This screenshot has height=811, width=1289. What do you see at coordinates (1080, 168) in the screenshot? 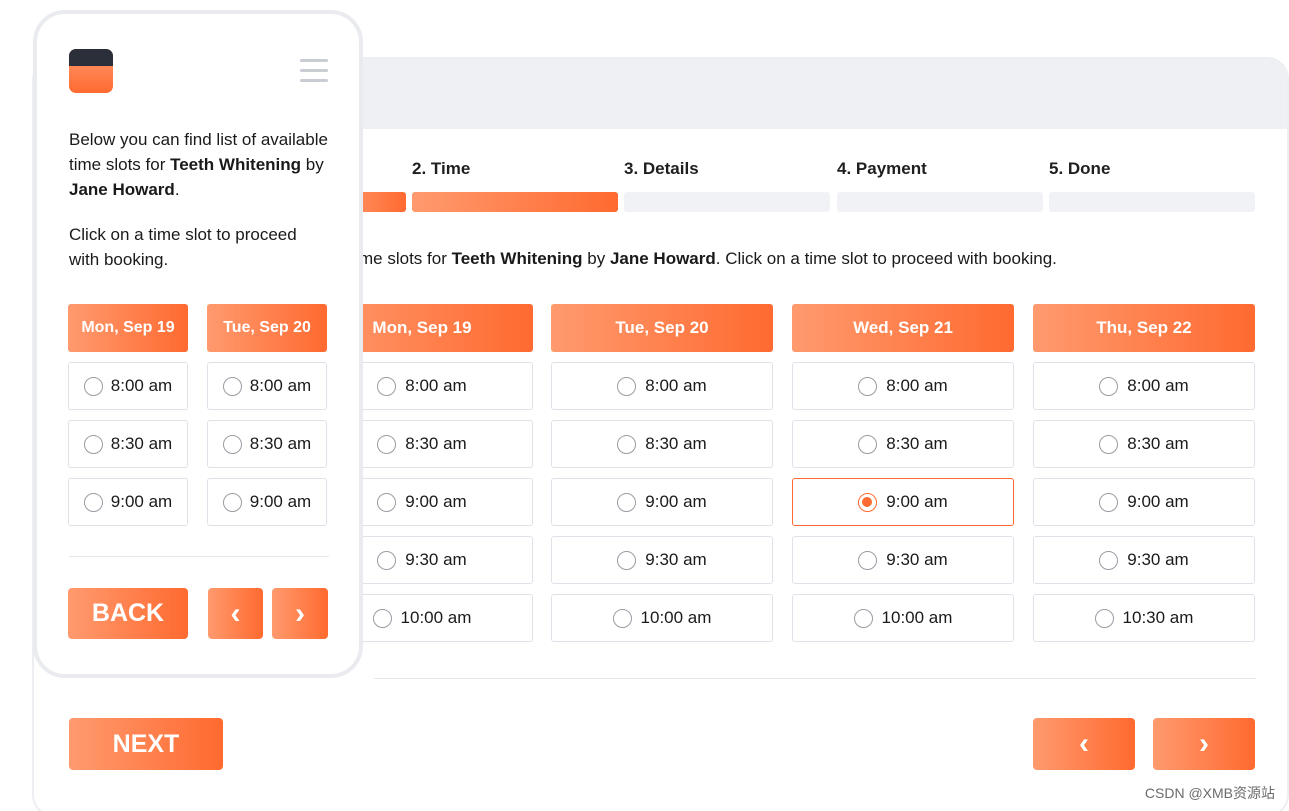
I see `step-done-label: 5. Done` at bounding box center [1080, 168].